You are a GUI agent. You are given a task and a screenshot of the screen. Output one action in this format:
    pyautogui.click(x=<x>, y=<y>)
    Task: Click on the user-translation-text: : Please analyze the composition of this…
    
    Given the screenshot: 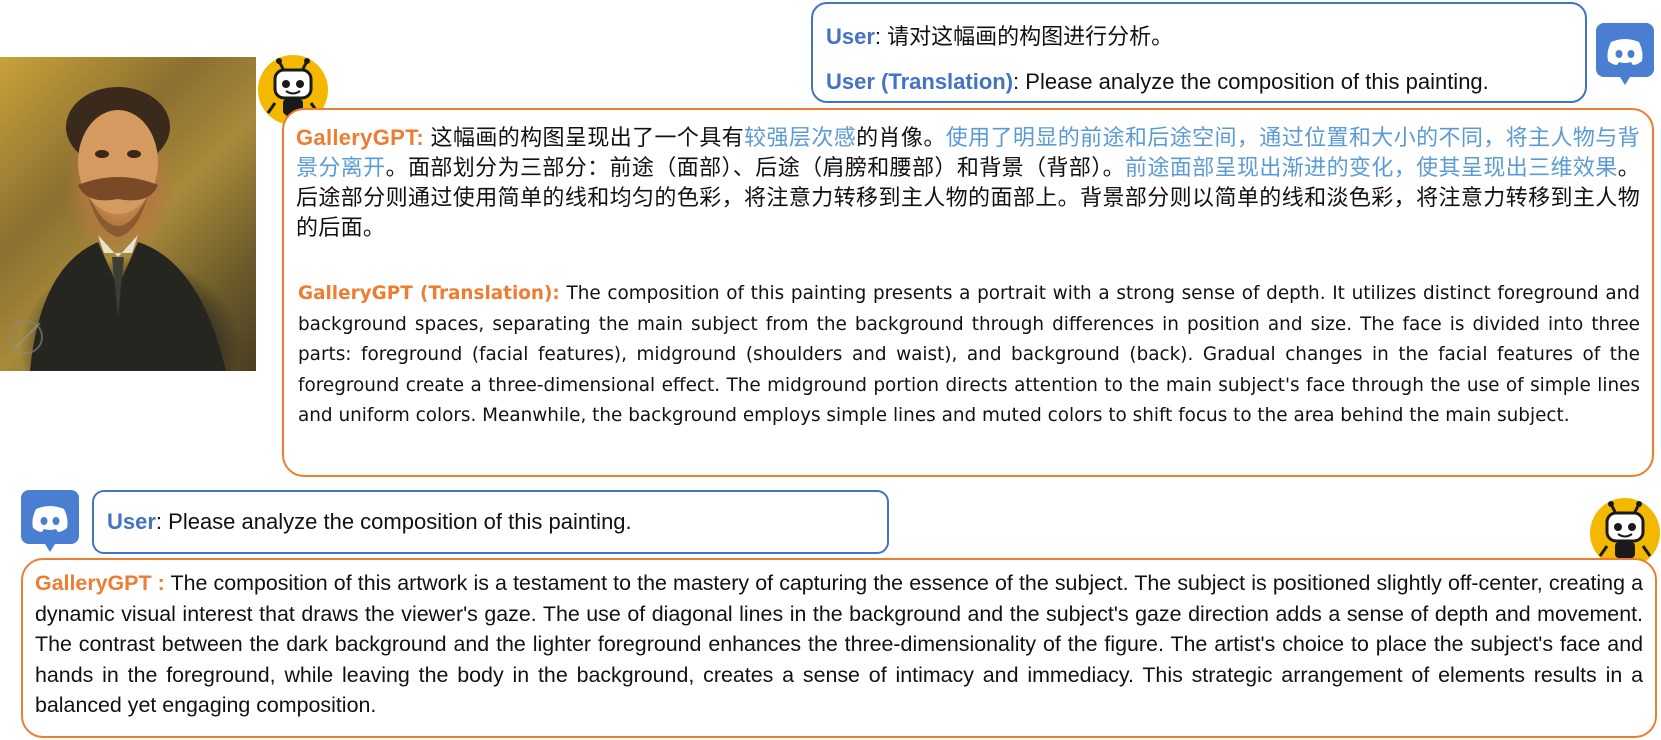 What is the action you would take?
    pyautogui.click(x=1251, y=81)
    